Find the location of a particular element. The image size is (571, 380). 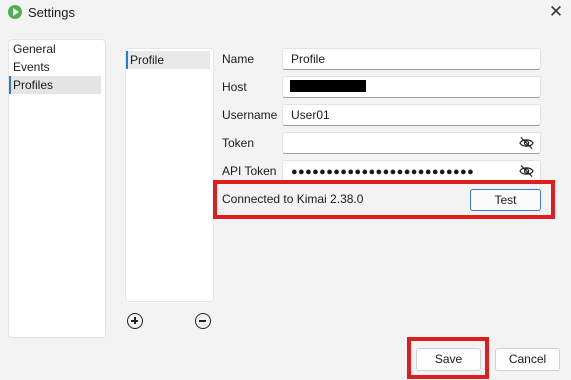

name-label: Name is located at coordinates (238, 59).